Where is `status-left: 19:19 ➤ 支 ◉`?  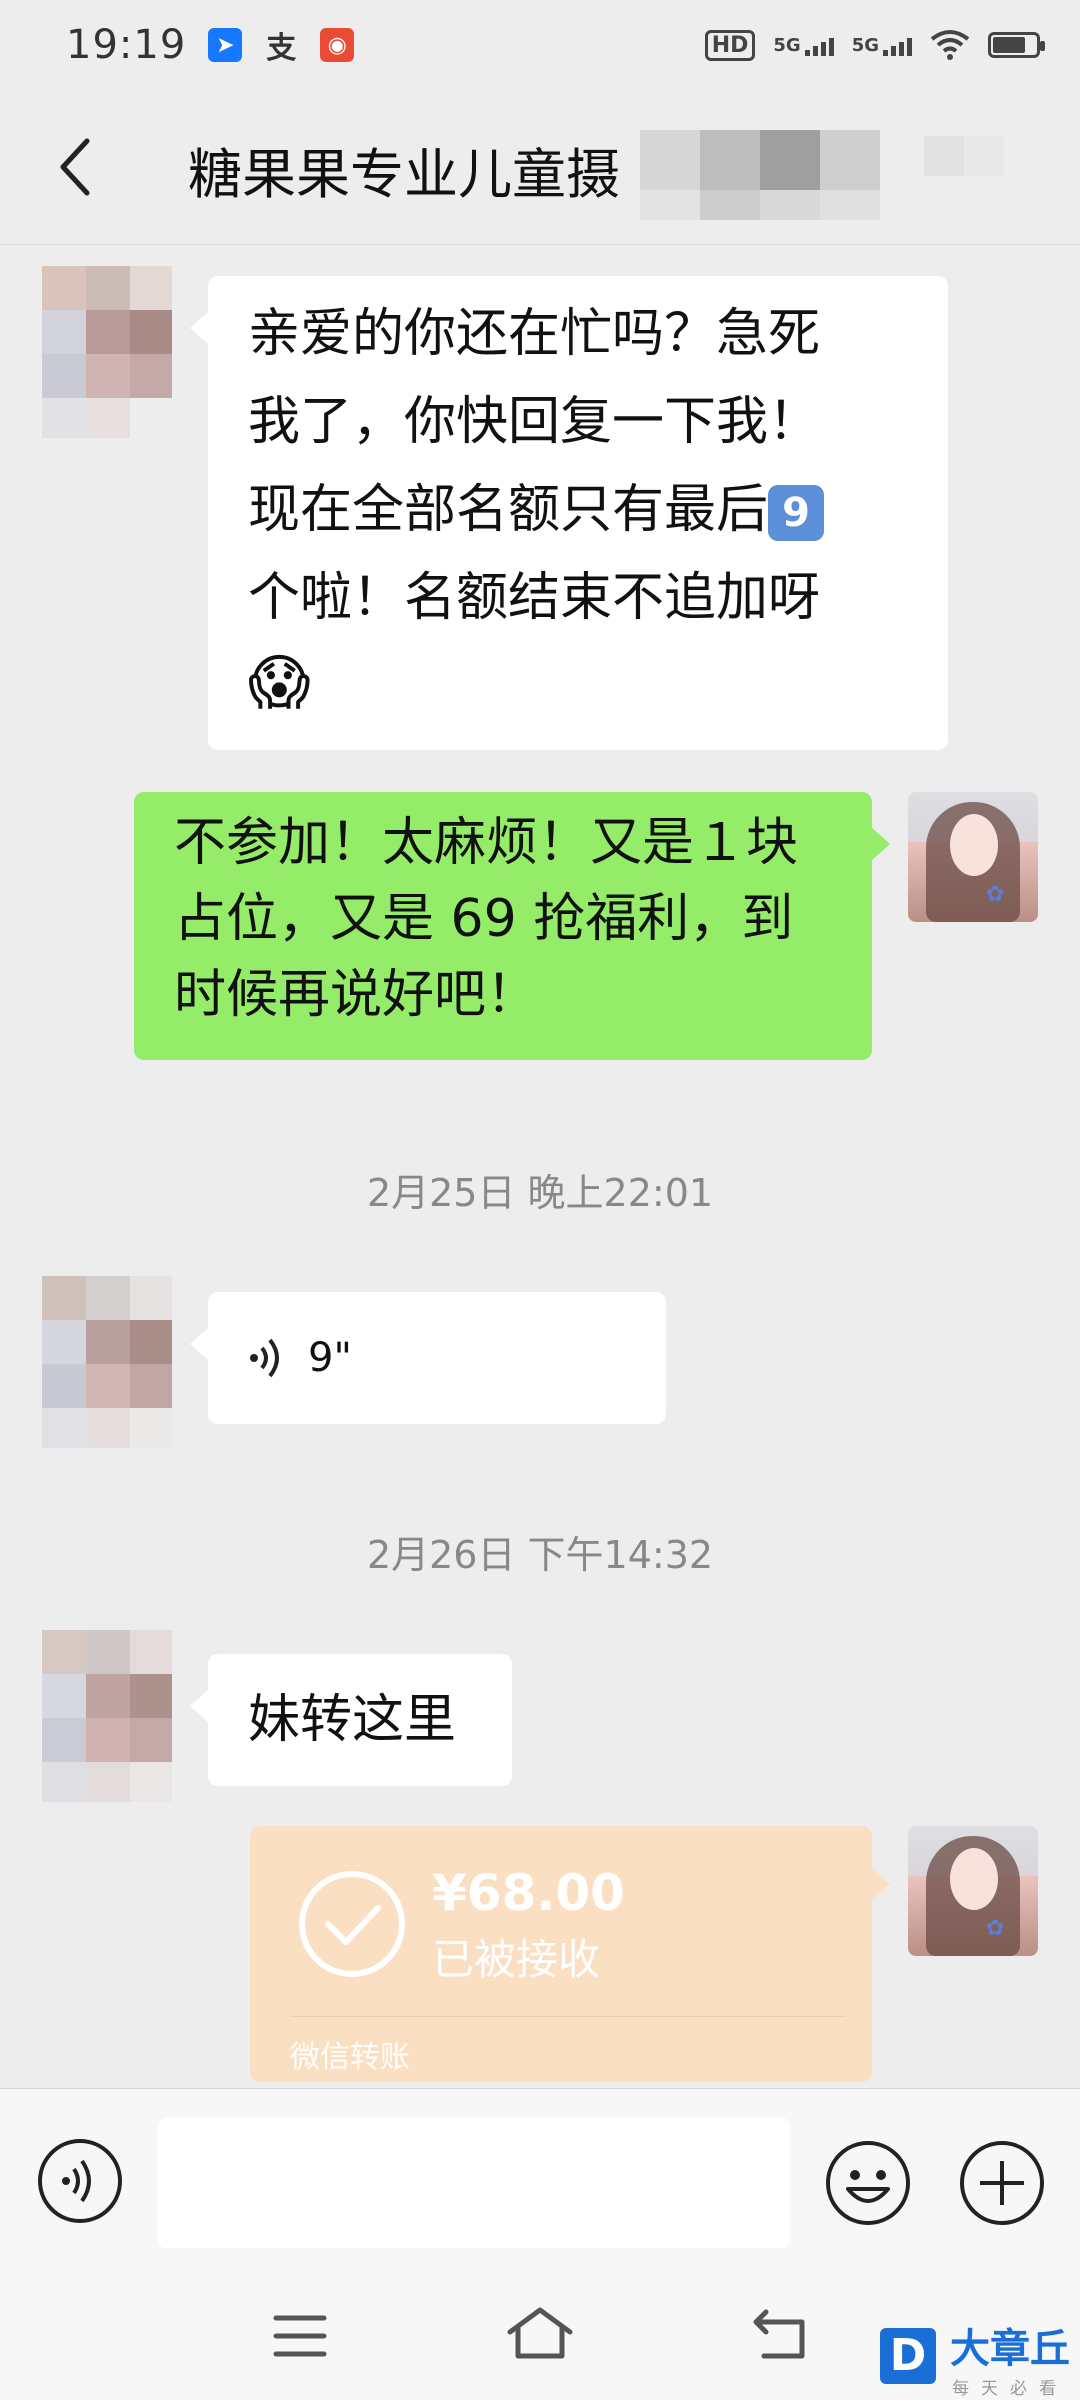
status-left: 19:19 ➤ 支 ◉ is located at coordinates (210, 45).